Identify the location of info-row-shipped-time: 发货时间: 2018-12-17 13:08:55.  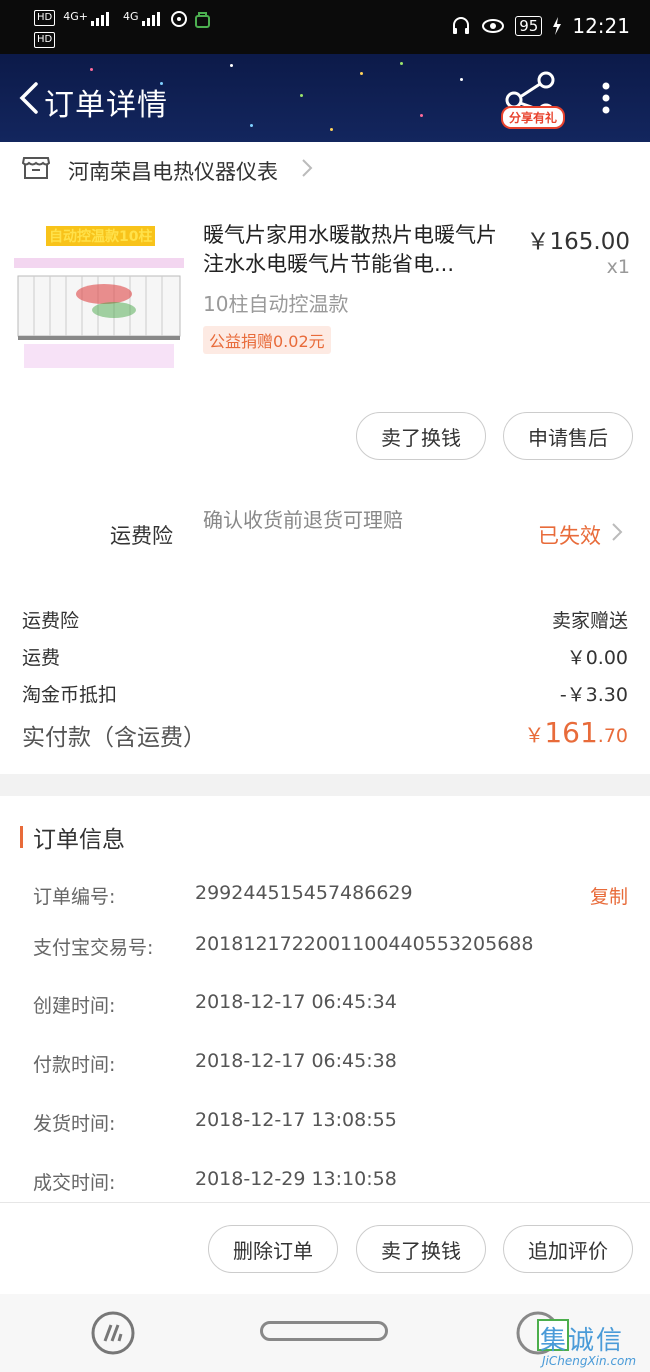
(330, 1122).